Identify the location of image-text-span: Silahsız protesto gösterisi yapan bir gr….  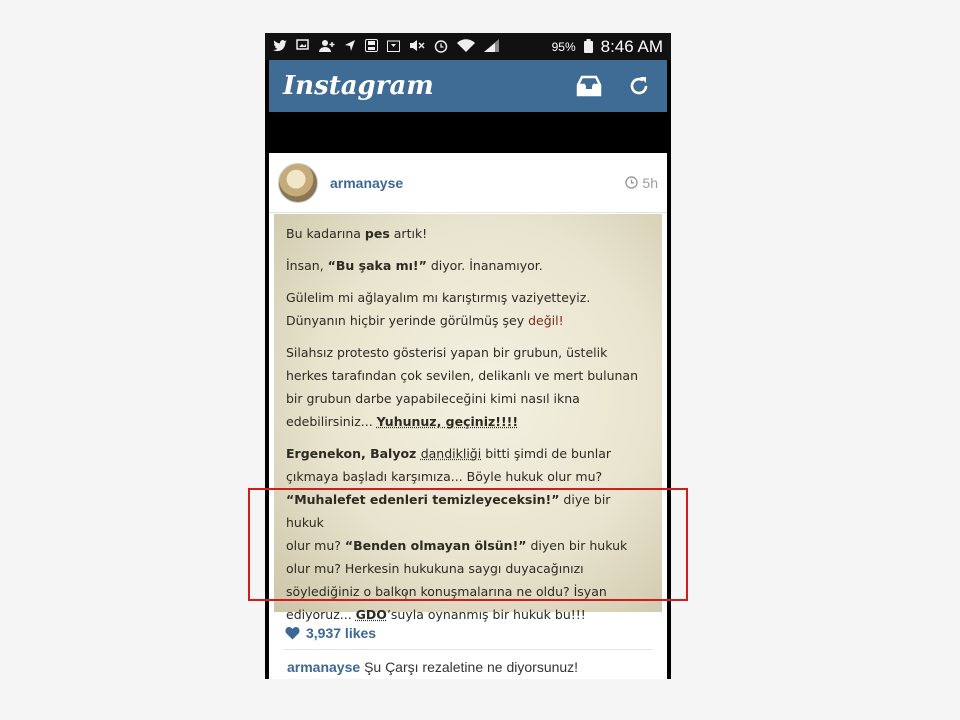
(447, 352).